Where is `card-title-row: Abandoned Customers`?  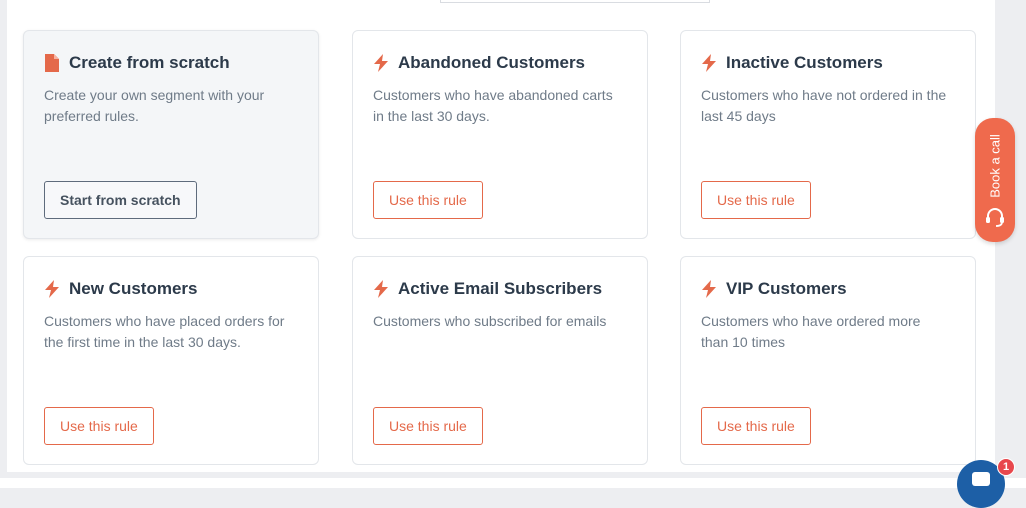 card-title-row: Abandoned Customers is located at coordinates (479, 63).